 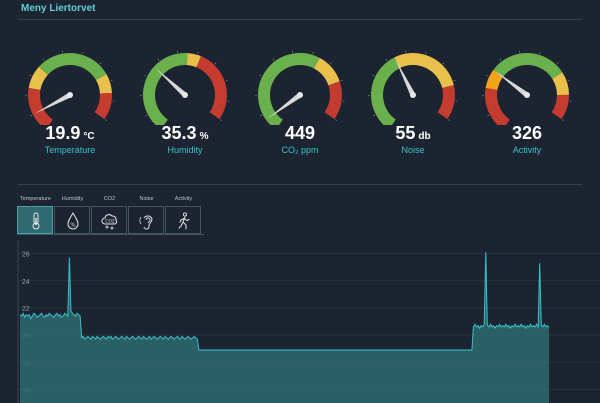 What do you see at coordinates (413, 133) in the screenshot?
I see `gauge-noise-value-row: 55 db` at bounding box center [413, 133].